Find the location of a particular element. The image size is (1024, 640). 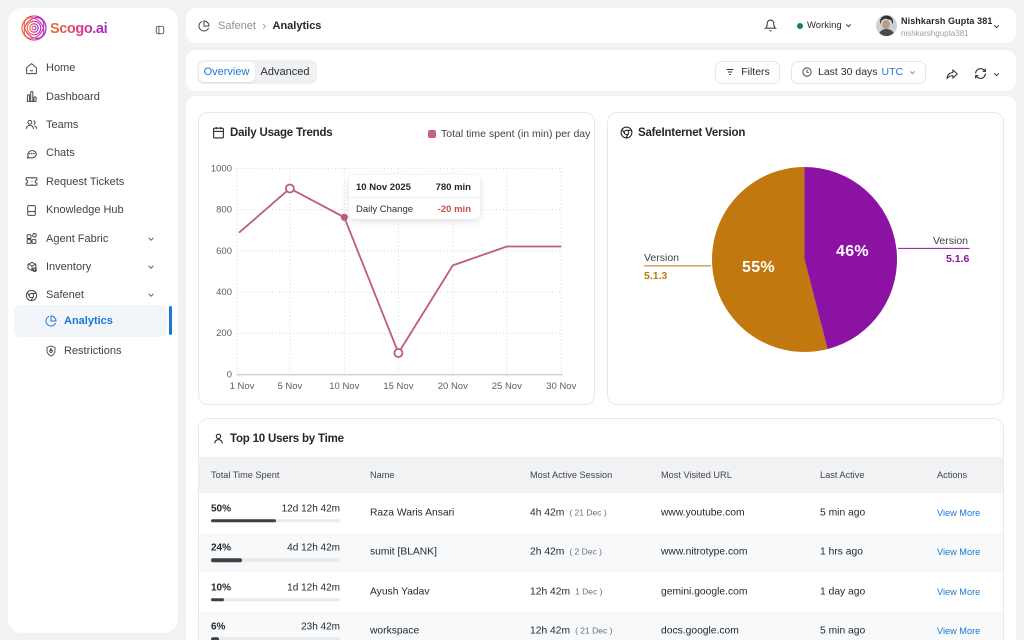

svg-text: 25 Nov is located at coordinates (507, 386).